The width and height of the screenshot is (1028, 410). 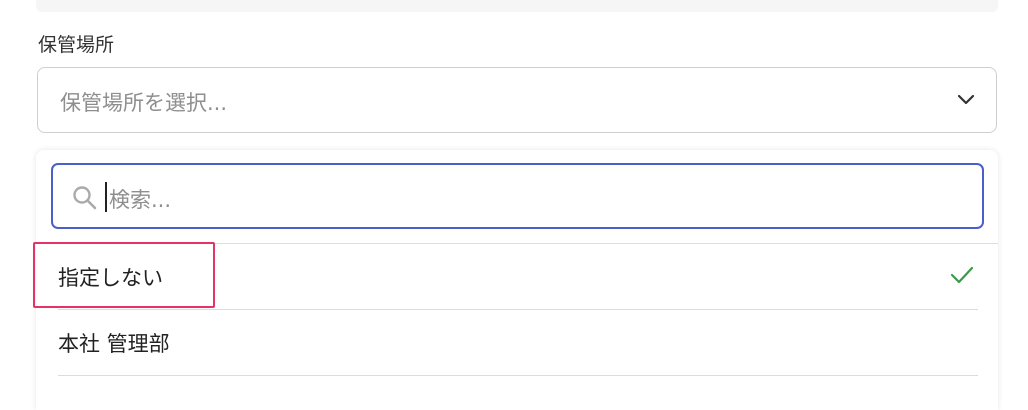 I want to click on check-icon, so click(x=962, y=275).